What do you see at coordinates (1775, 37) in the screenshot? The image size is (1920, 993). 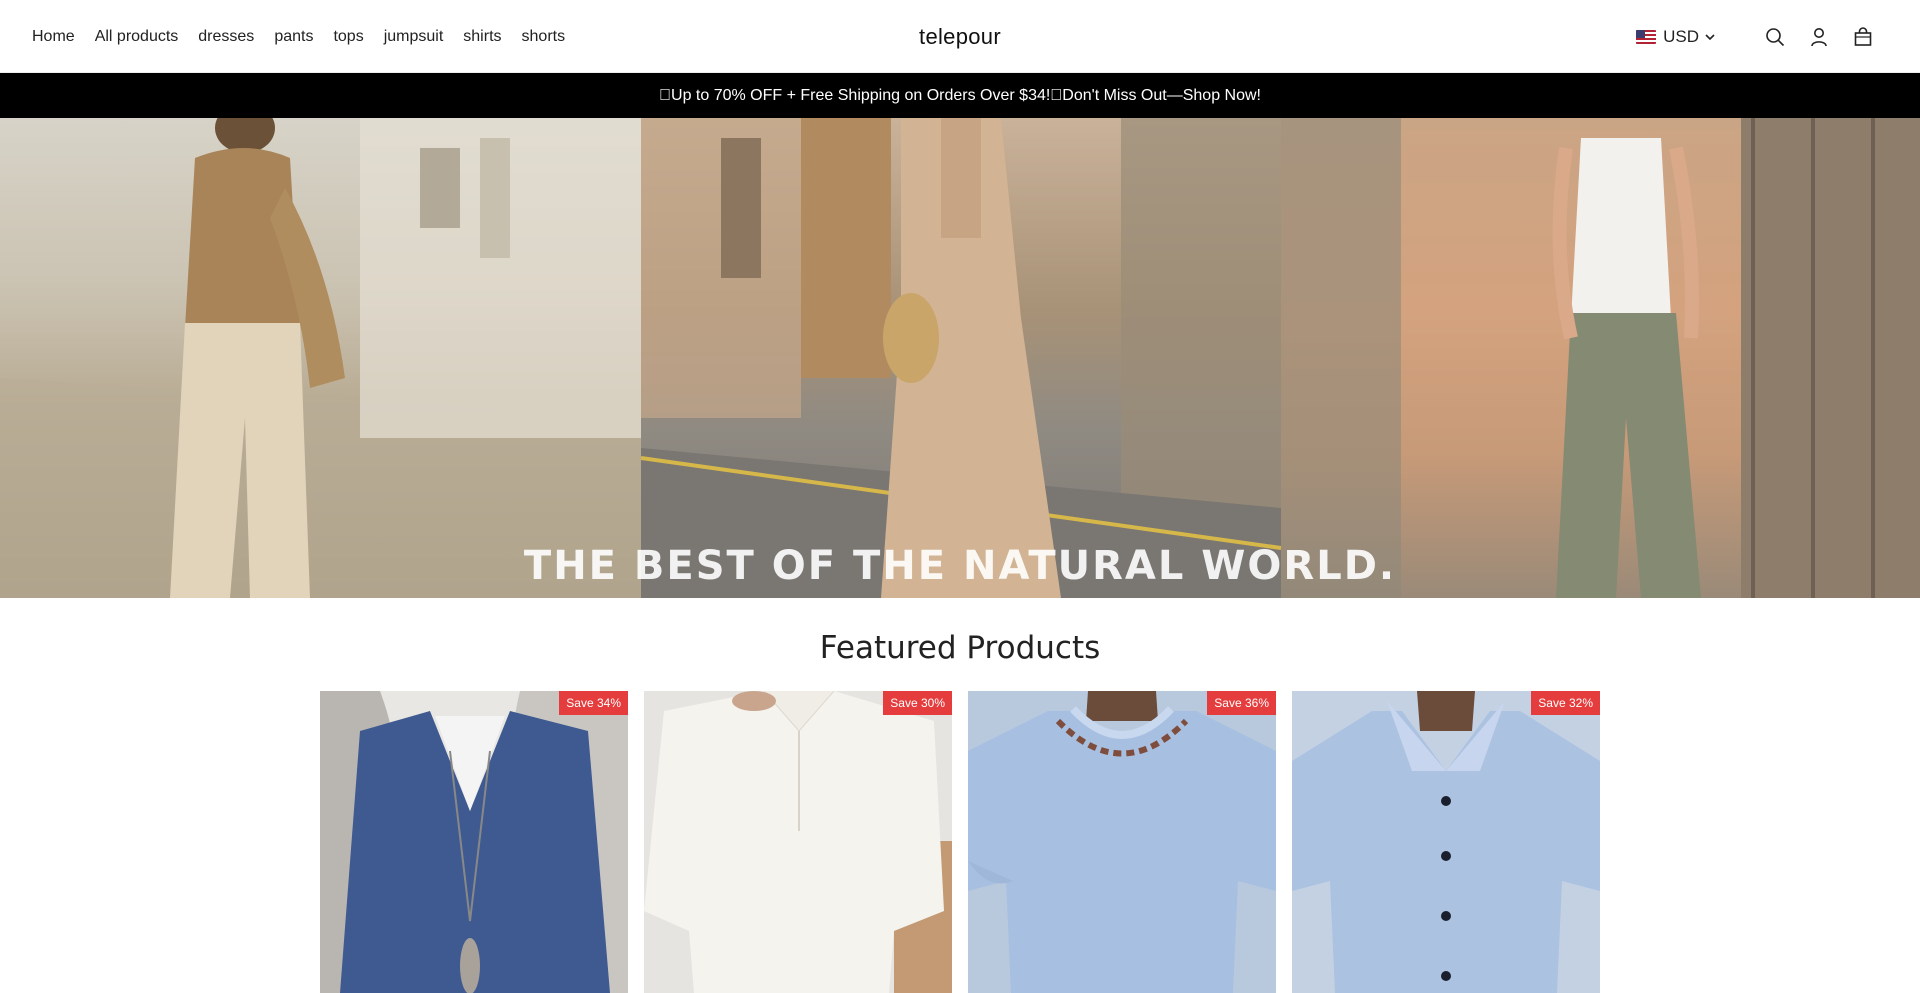 I see `search-icon` at bounding box center [1775, 37].